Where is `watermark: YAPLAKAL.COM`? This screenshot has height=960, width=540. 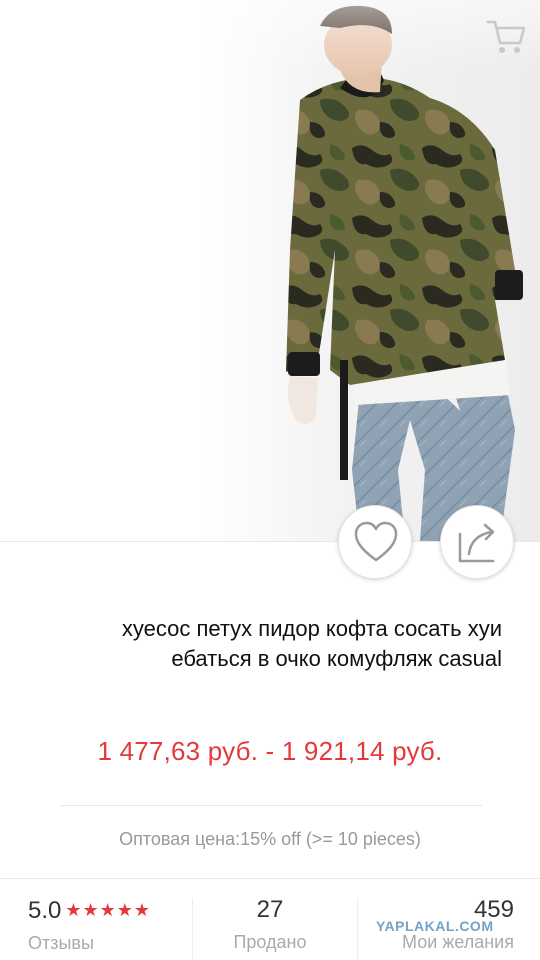 watermark: YAPLAKAL.COM is located at coordinates (435, 926).